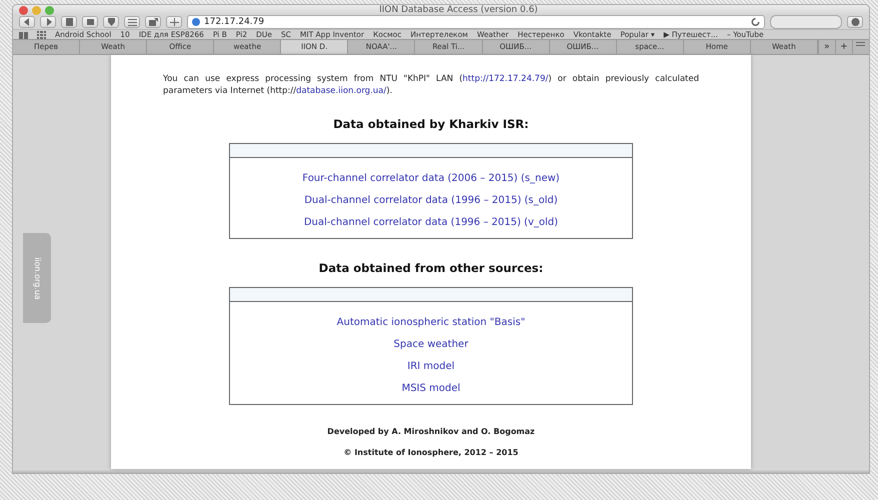 This screenshot has height=500, width=878. What do you see at coordinates (23, 10) in the screenshot?
I see `close-button` at bounding box center [23, 10].